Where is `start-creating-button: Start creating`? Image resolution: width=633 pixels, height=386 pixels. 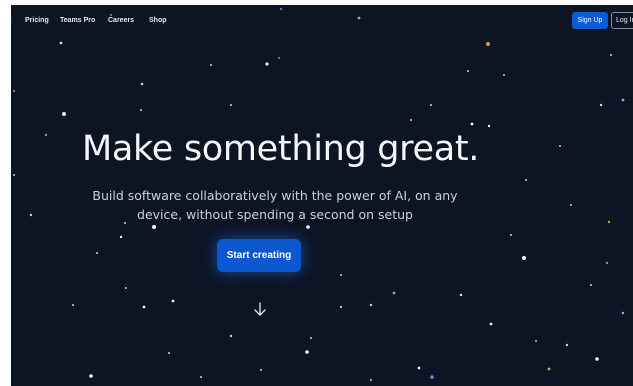 start-creating-button: Start creating is located at coordinates (259, 255).